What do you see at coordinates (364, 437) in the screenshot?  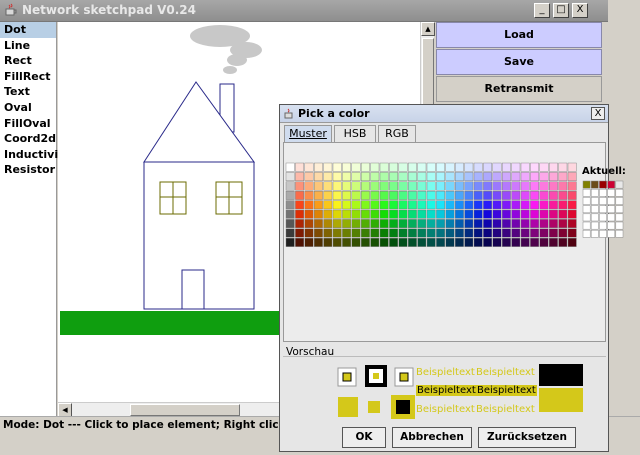 I see `ok-button: OK` at bounding box center [364, 437].